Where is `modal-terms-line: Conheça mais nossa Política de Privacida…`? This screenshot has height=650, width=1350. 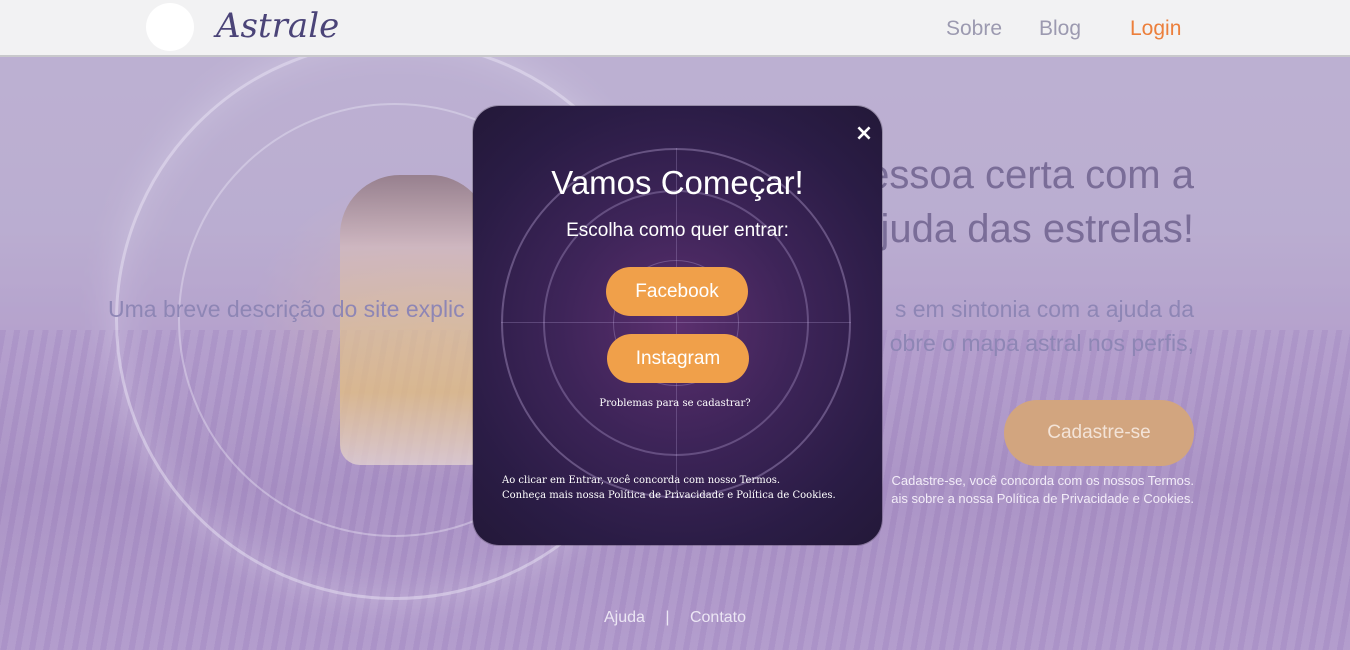
modal-terms-line: Conheça mais nossa Política de Privacida… is located at coordinates (669, 495).